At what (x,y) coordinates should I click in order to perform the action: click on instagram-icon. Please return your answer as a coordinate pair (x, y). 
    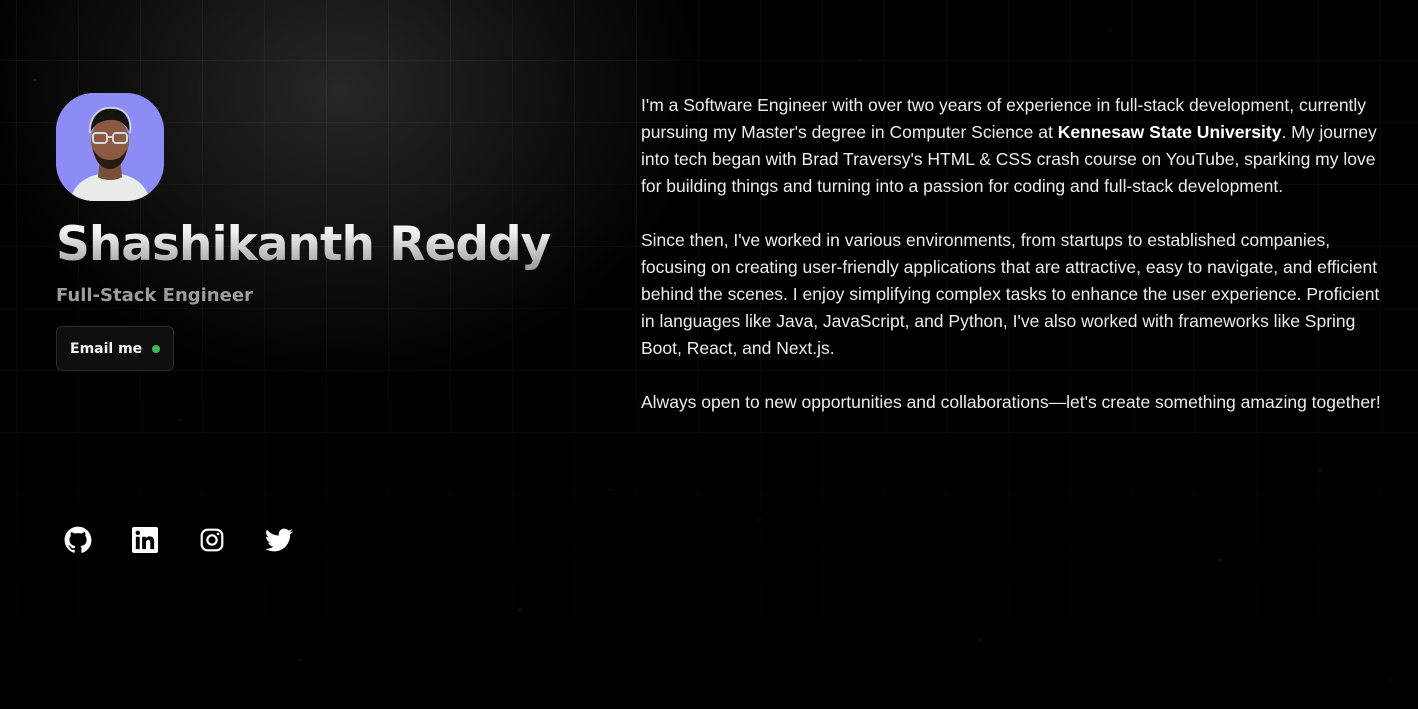
    Looking at the image, I should click on (212, 540).